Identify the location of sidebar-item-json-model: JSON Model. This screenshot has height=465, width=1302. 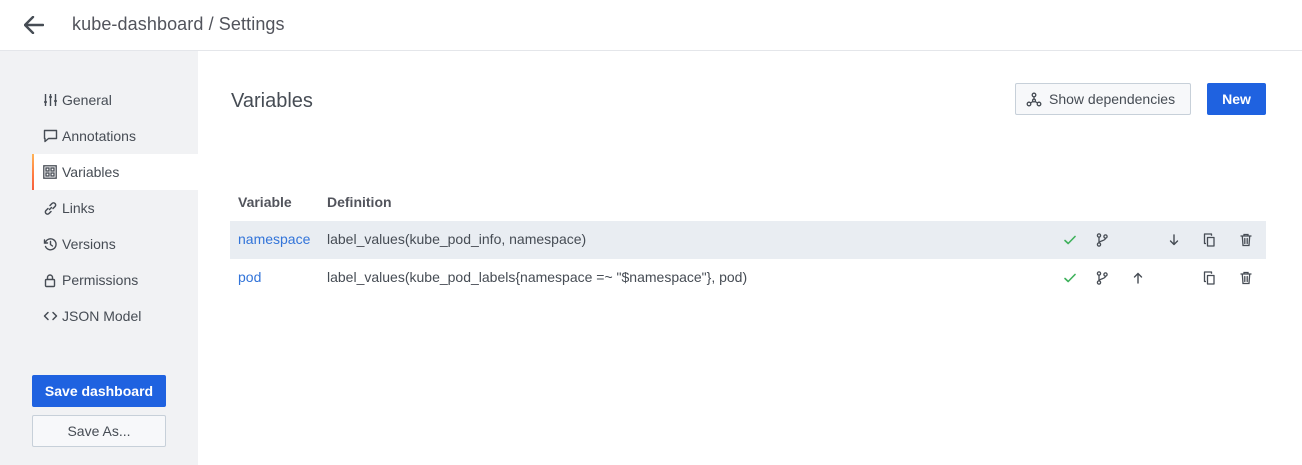
(115, 316).